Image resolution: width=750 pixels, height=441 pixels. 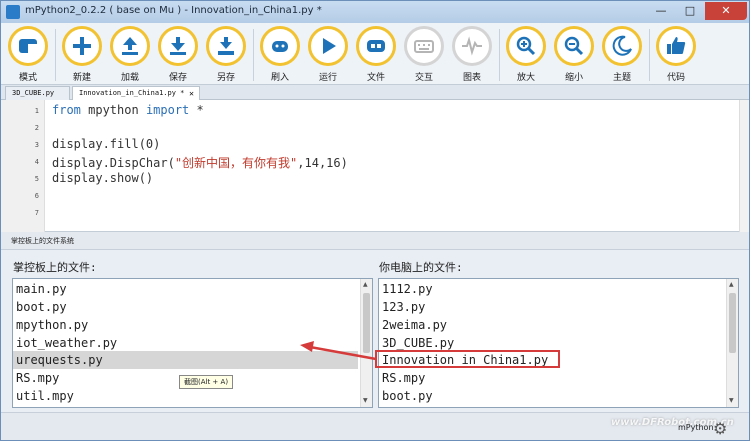 I want to click on zoom-out-button: 缩小, so click(x=574, y=56).